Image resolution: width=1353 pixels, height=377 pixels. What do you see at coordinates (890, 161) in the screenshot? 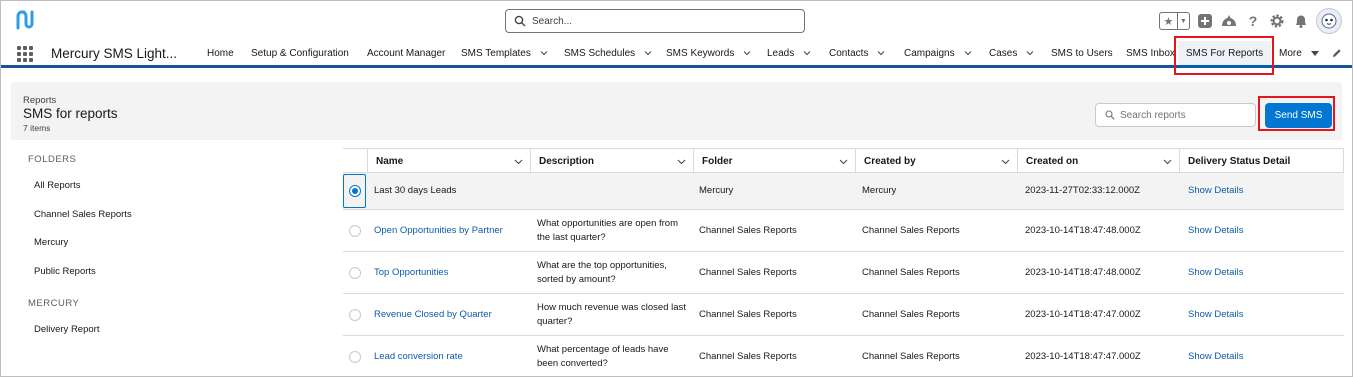
I see `column-header-label: Created by` at bounding box center [890, 161].